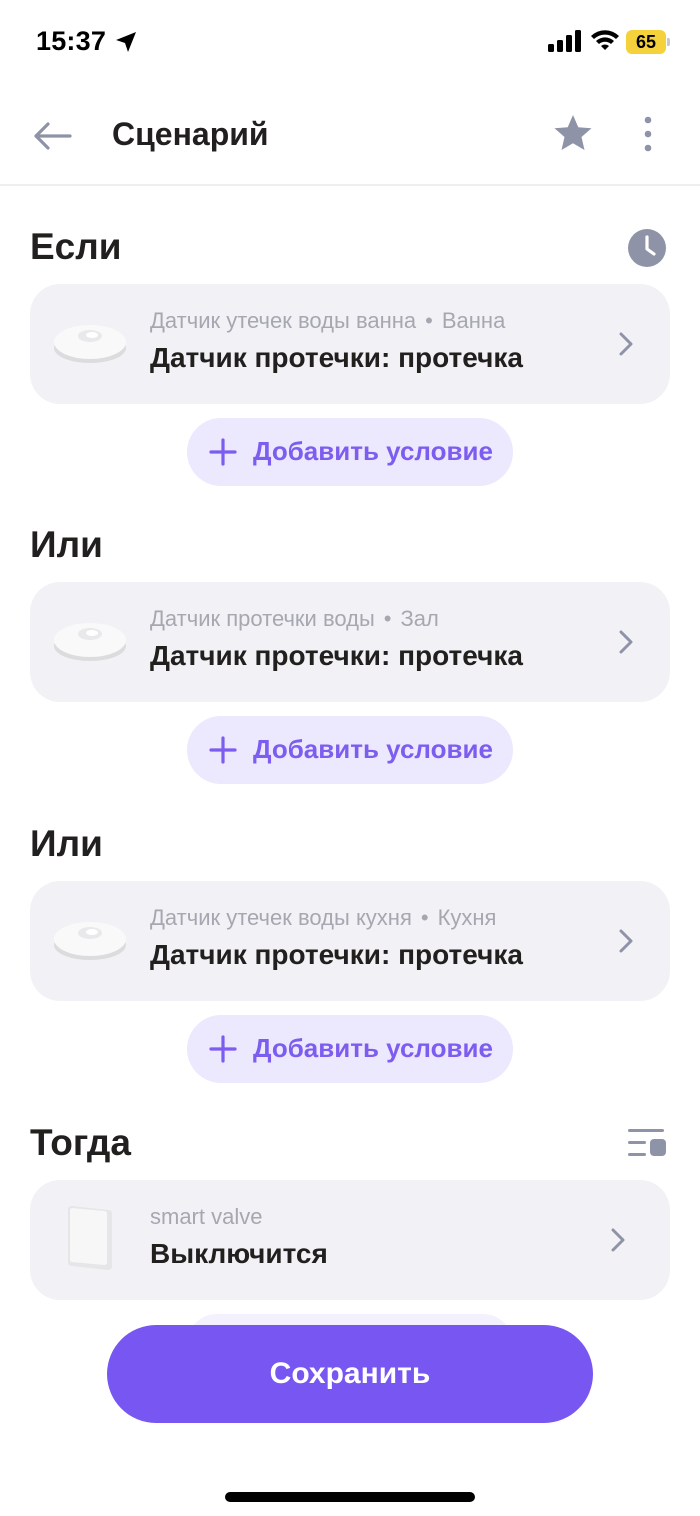 Image resolution: width=700 pixels, height=1516 pixels. What do you see at coordinates (350, 1497) in the screenshot?
I see `home-indicator` at bounding box center [350, 1497].